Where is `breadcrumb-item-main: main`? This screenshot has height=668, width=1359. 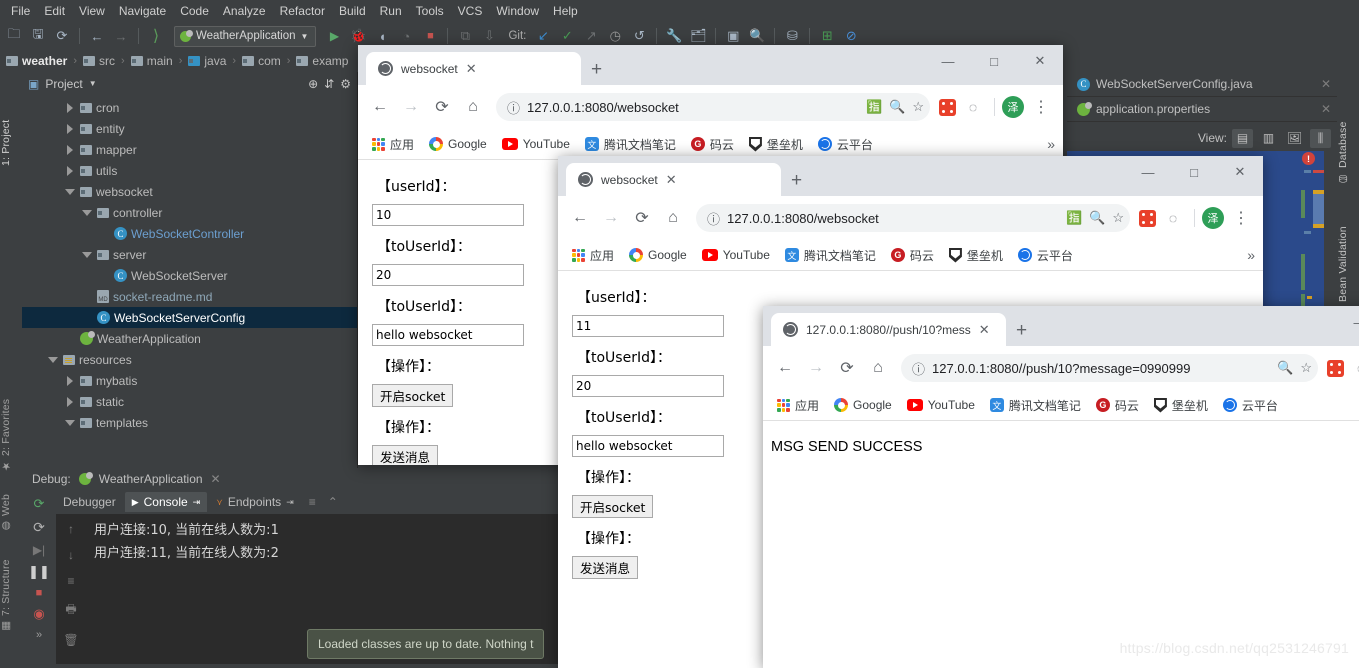
breadcrumb-item-main: main is located at coordinates (152, 61).